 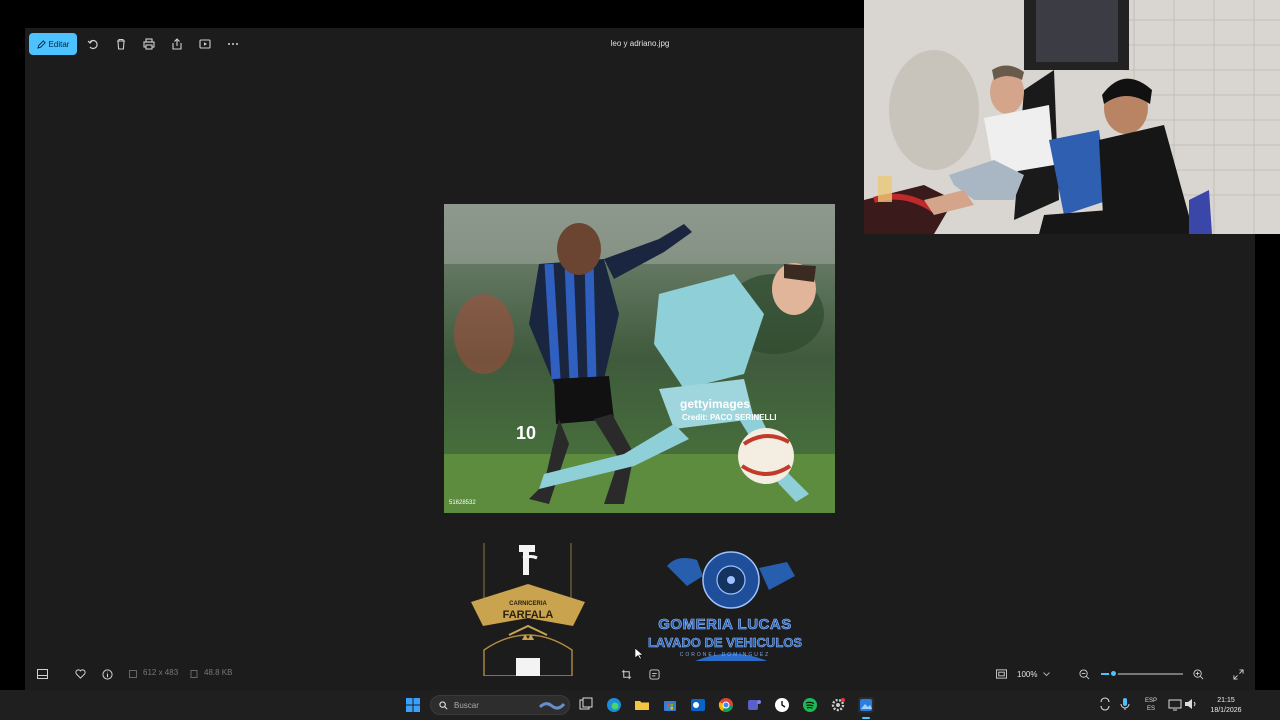 I want to click on heart-icon, so click(x=80, y=674).